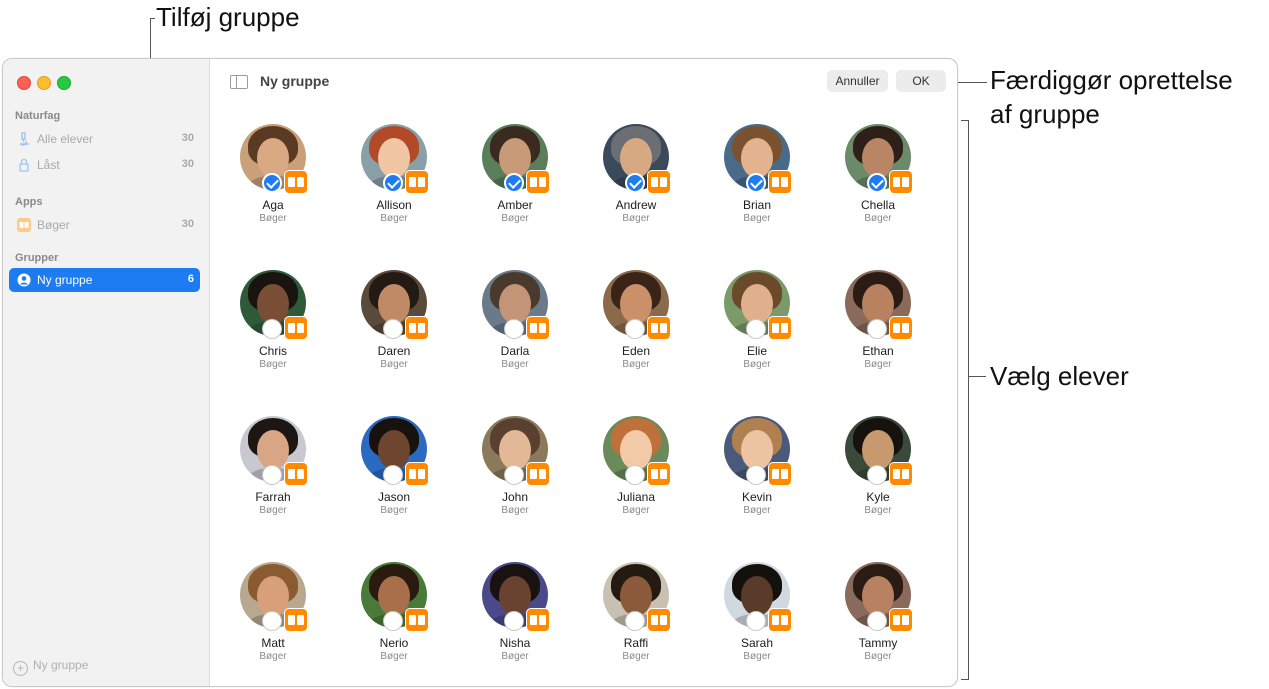  Describe the element at coordinates (239, 82) in the screenshot. I see `sidebar-toggle-icon` at that location.